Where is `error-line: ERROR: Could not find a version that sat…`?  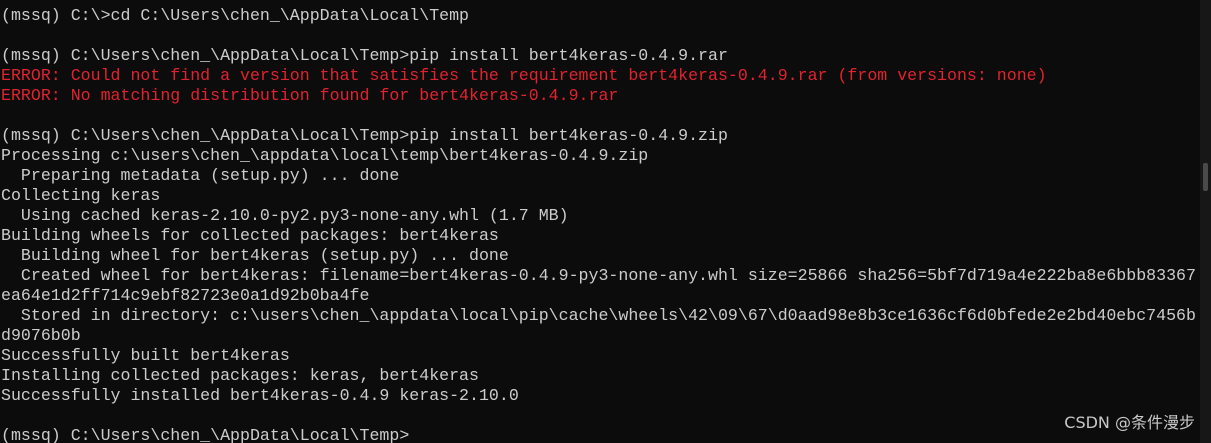 error-line: ERROR: Could not find a version that sat… is located at coordinates (524, 75).